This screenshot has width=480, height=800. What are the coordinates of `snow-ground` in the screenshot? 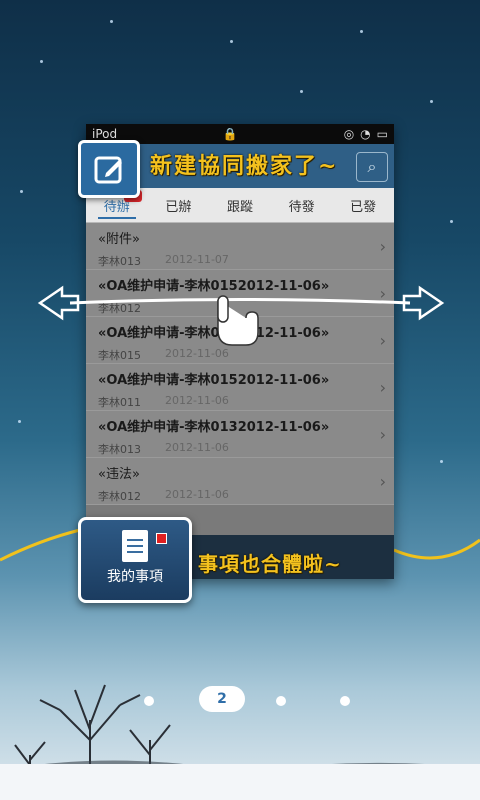 It's located at (240, 782).